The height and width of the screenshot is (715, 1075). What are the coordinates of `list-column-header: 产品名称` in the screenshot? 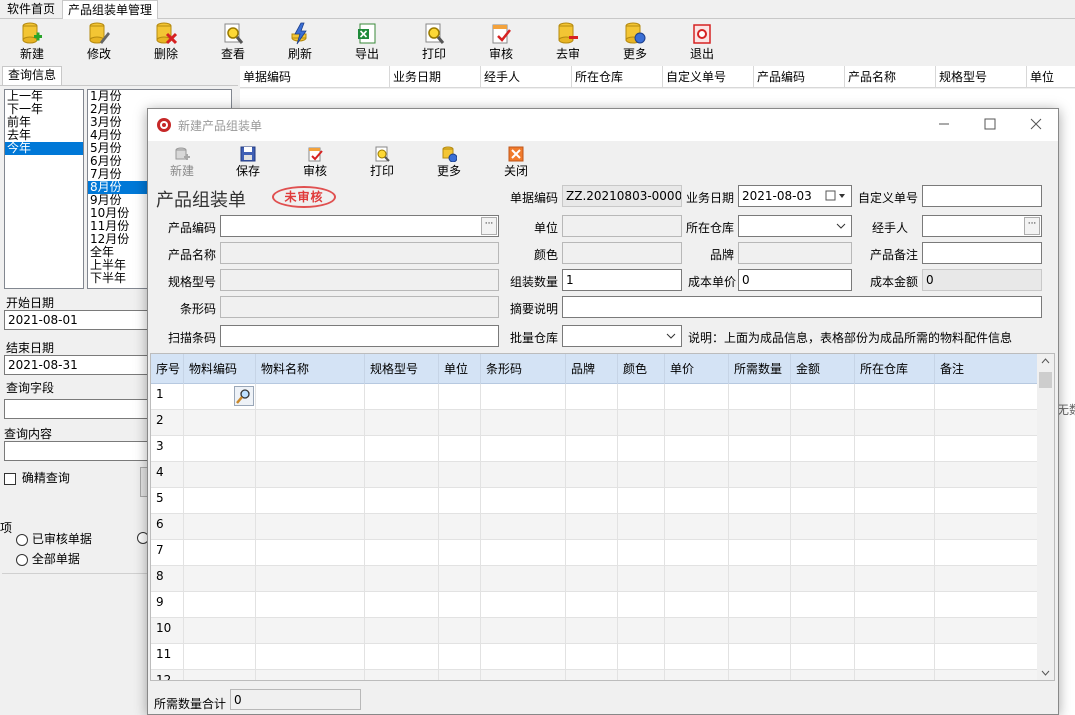 It's located at (890, 77).